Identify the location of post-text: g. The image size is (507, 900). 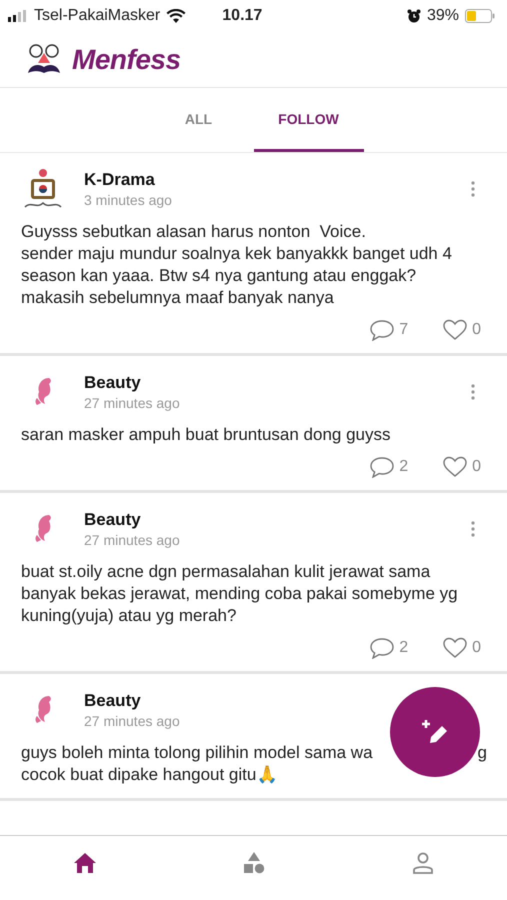
(482, 753).